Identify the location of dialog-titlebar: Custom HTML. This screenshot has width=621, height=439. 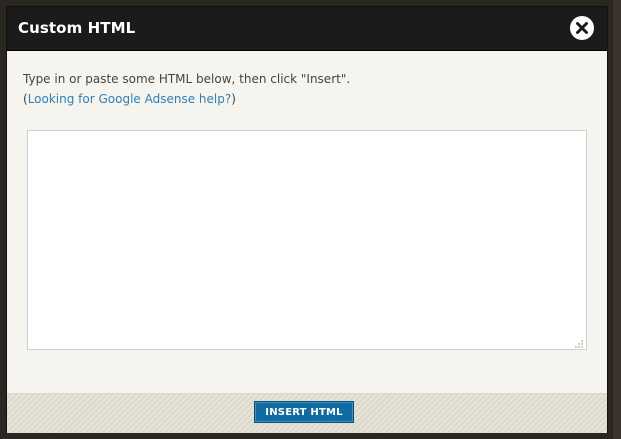
(307, 29).